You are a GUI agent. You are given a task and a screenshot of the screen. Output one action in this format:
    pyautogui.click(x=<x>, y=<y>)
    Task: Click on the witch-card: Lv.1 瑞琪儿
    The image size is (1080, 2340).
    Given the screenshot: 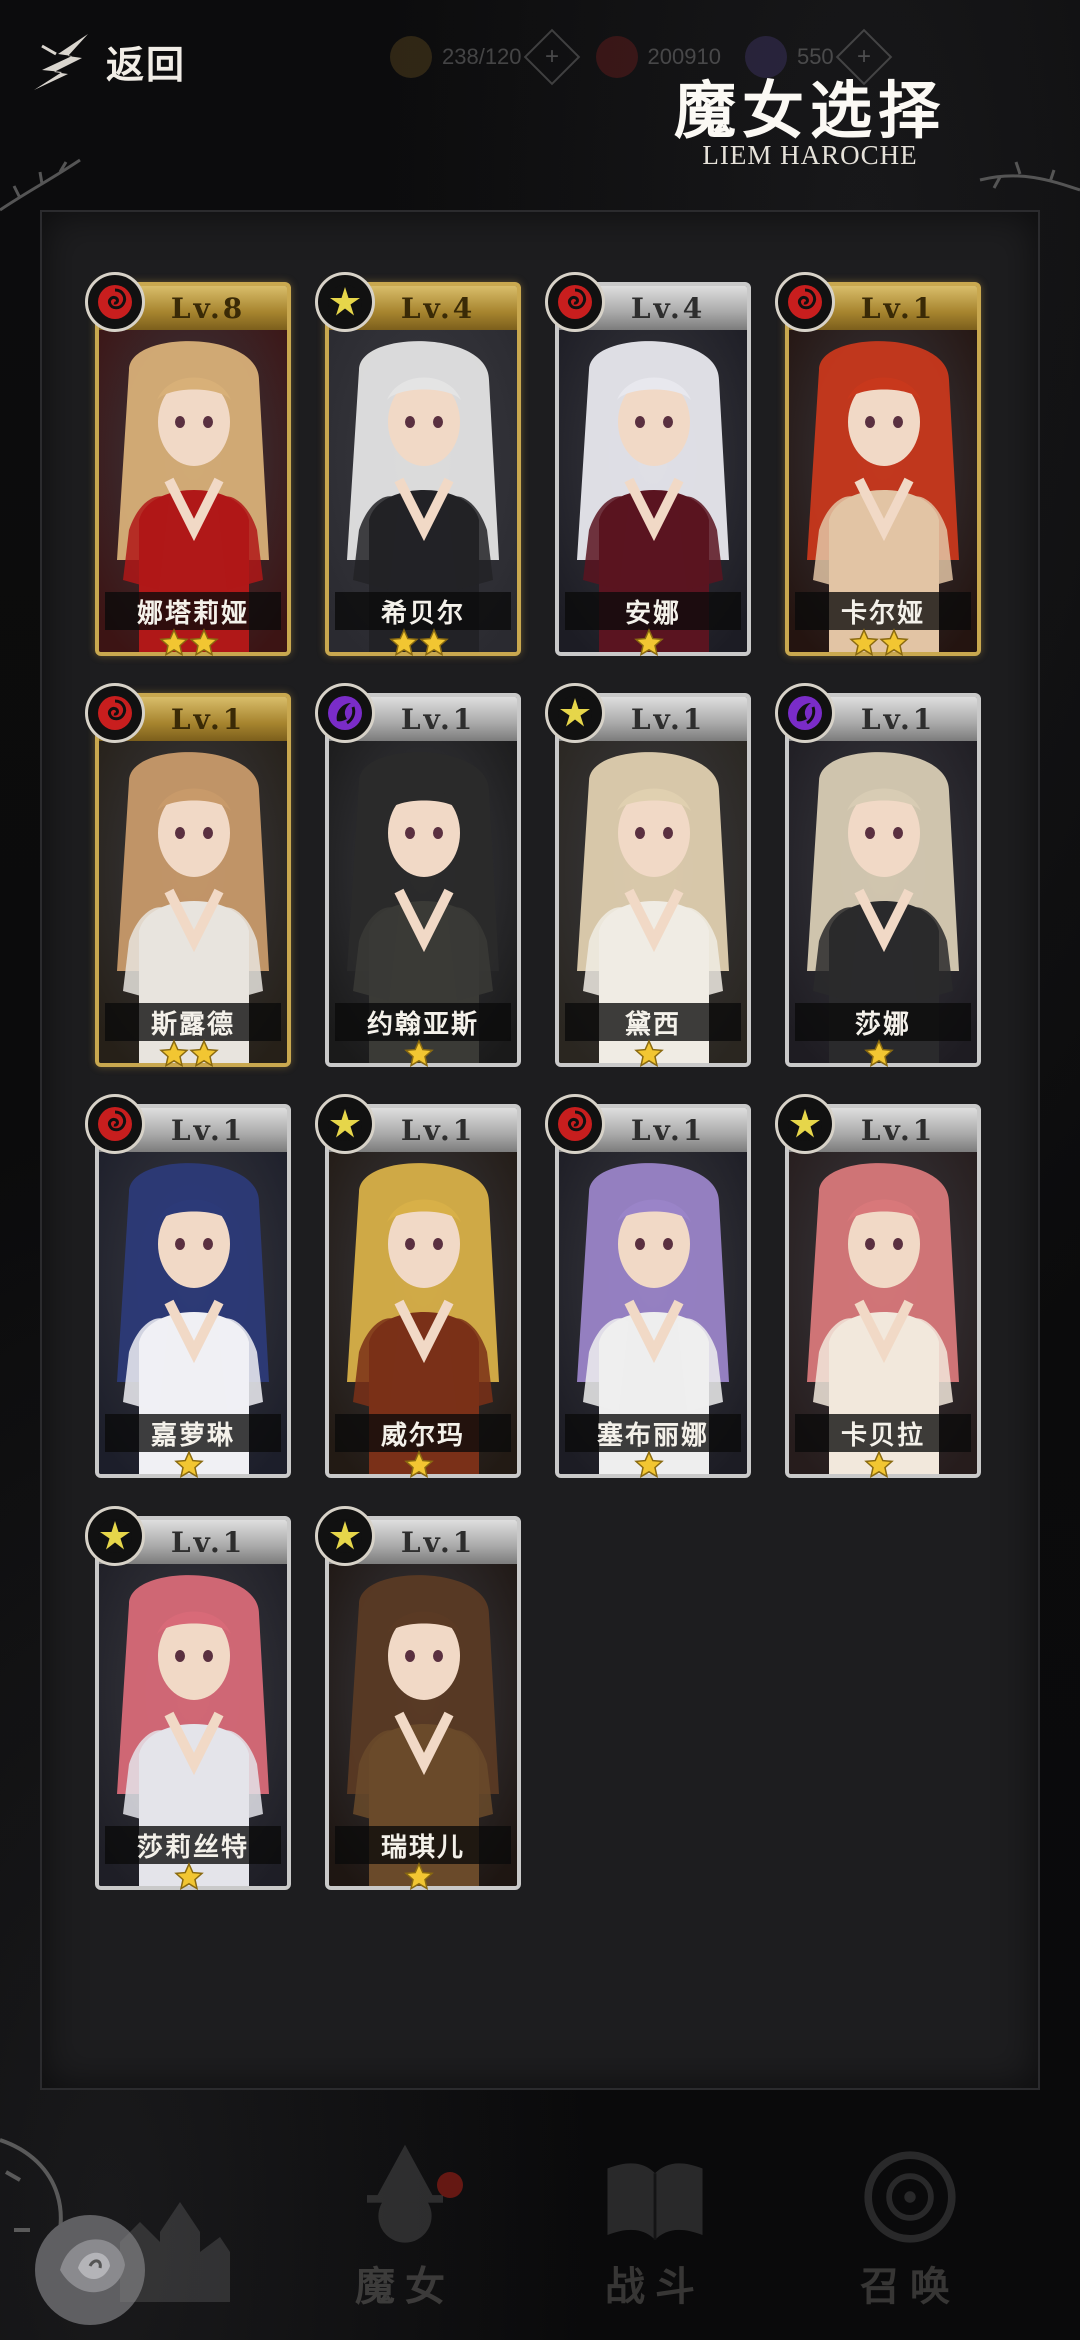 What is the action you would take?
    pyautogui.click(x=418, y=1699)
    